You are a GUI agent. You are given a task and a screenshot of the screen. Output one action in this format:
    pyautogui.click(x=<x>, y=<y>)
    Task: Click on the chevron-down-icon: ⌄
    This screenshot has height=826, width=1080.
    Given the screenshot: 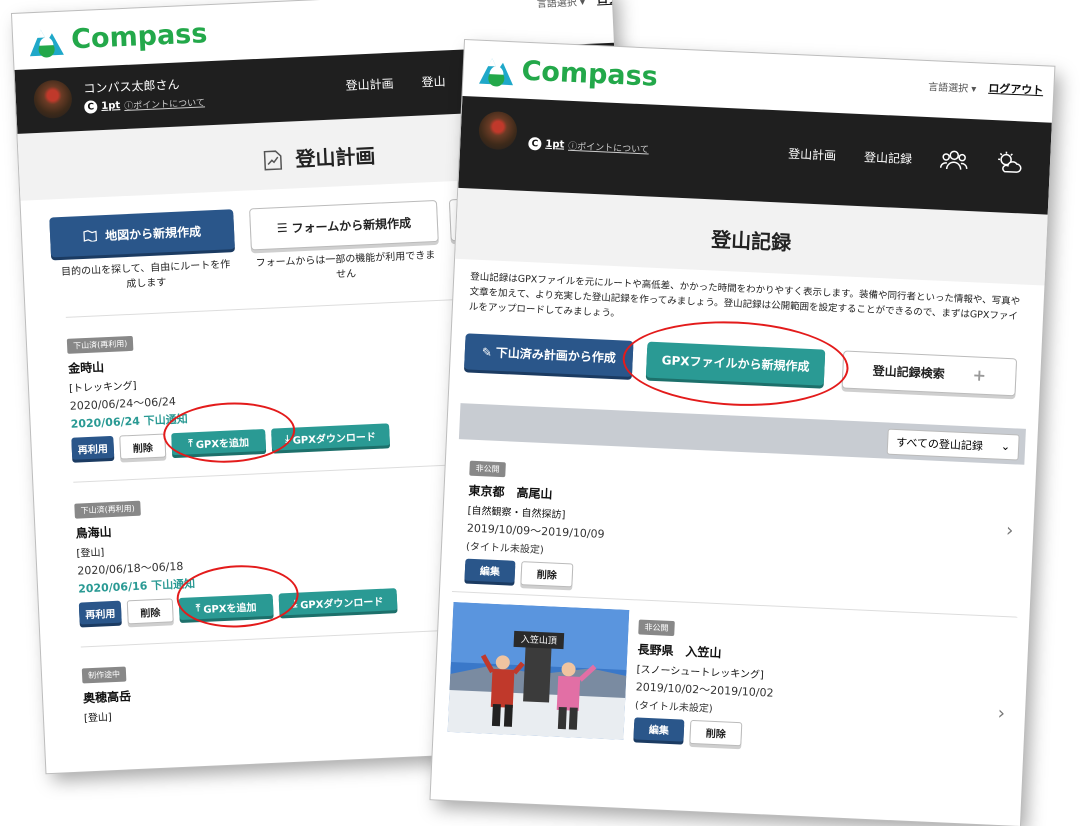 What is the action you would take?
    pyautogui.click(x=1005, y=446)
    